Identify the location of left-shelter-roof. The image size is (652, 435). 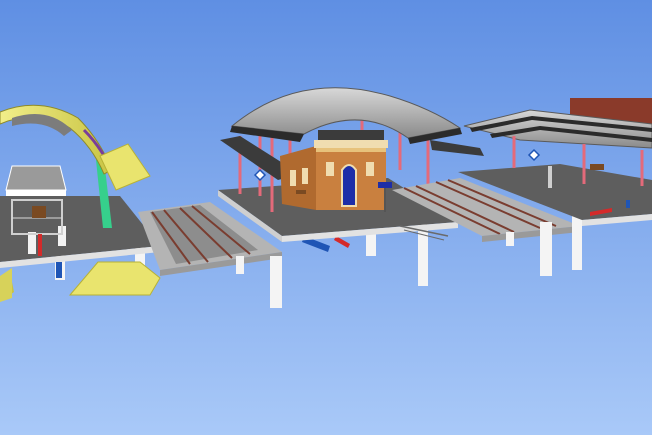
(36, 178).